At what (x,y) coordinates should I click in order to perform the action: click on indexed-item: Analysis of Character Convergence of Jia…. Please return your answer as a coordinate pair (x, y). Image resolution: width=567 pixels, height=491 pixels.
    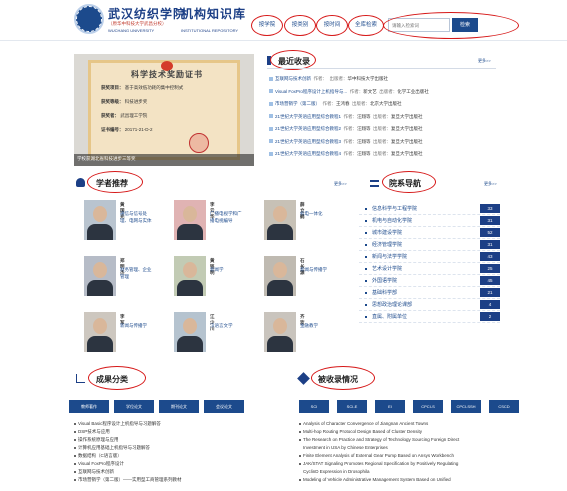
    Looking at the image, I should click on (410, 424).